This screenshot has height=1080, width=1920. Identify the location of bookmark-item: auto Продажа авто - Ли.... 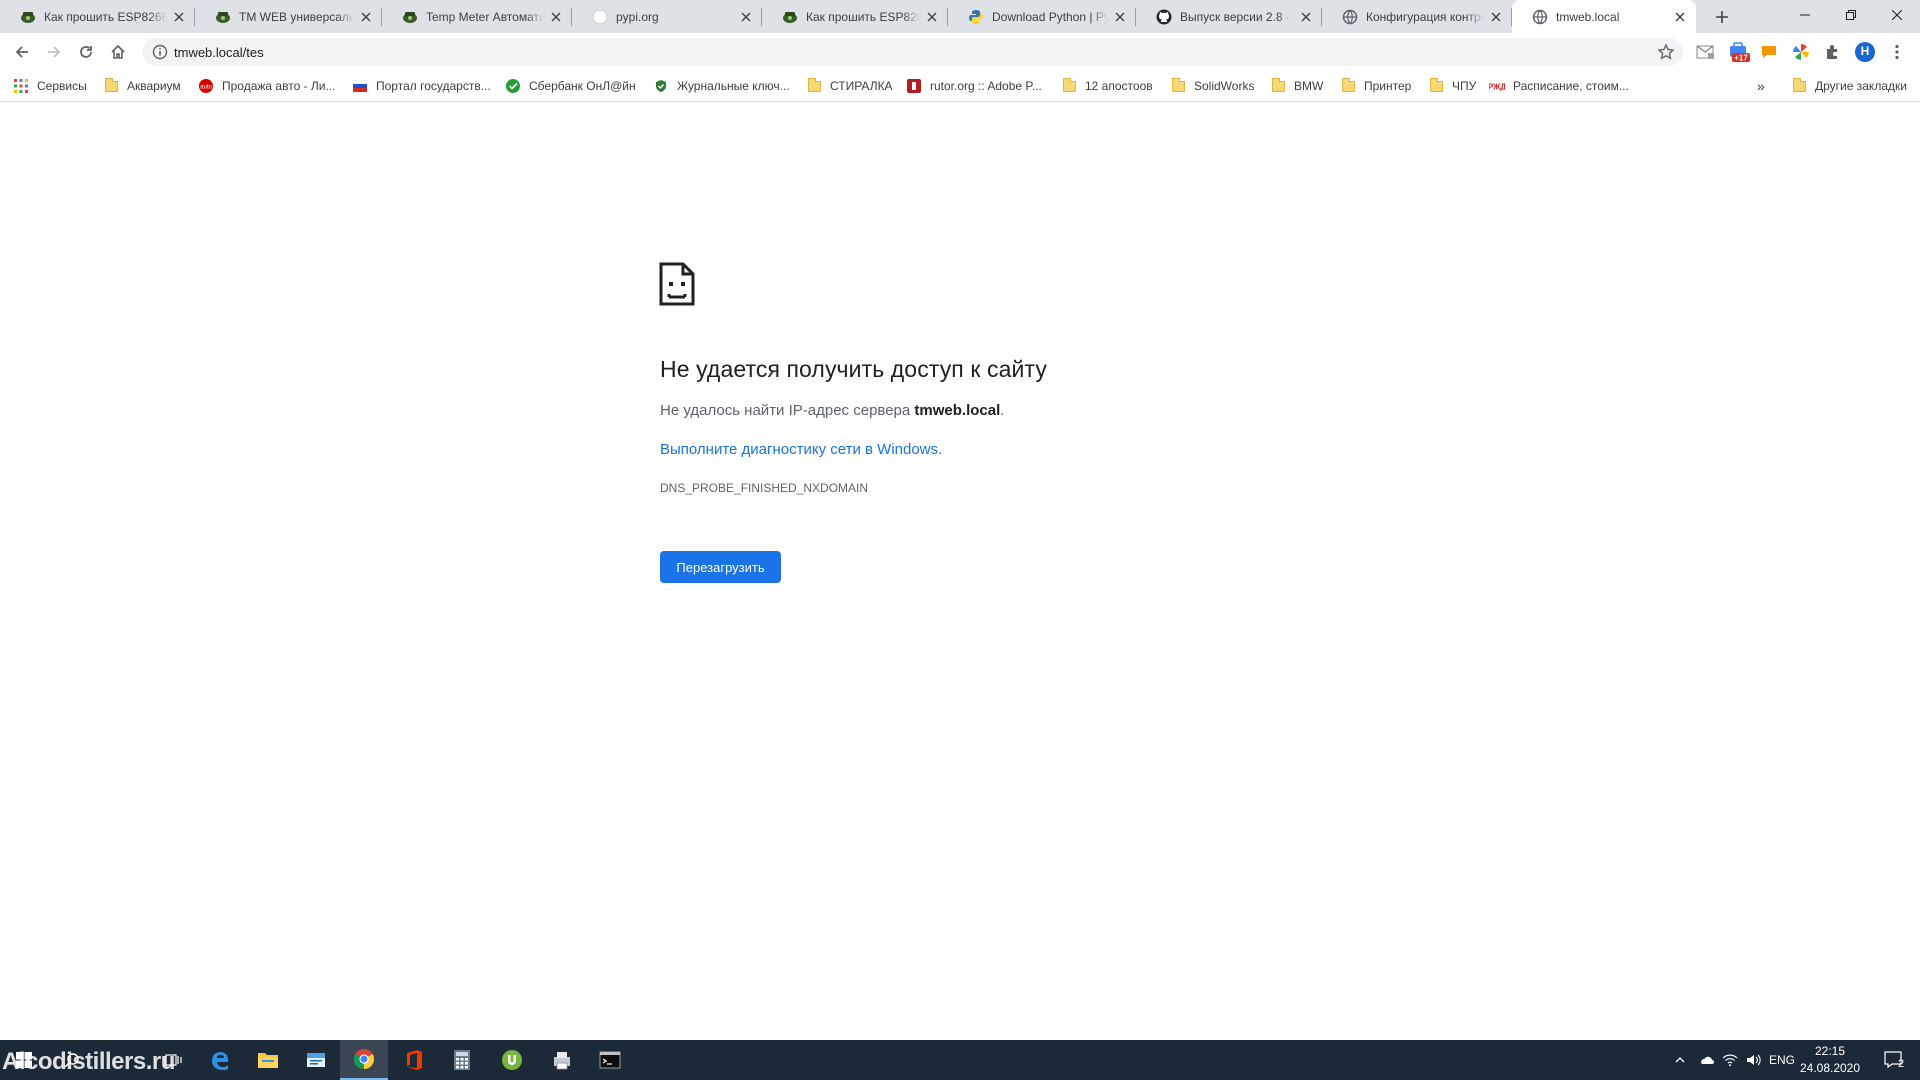
(266, 86).